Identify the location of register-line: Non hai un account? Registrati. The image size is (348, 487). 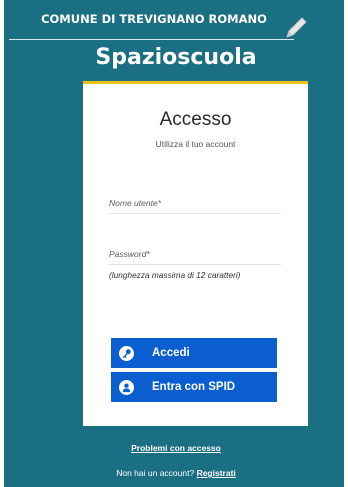
(176, 473).